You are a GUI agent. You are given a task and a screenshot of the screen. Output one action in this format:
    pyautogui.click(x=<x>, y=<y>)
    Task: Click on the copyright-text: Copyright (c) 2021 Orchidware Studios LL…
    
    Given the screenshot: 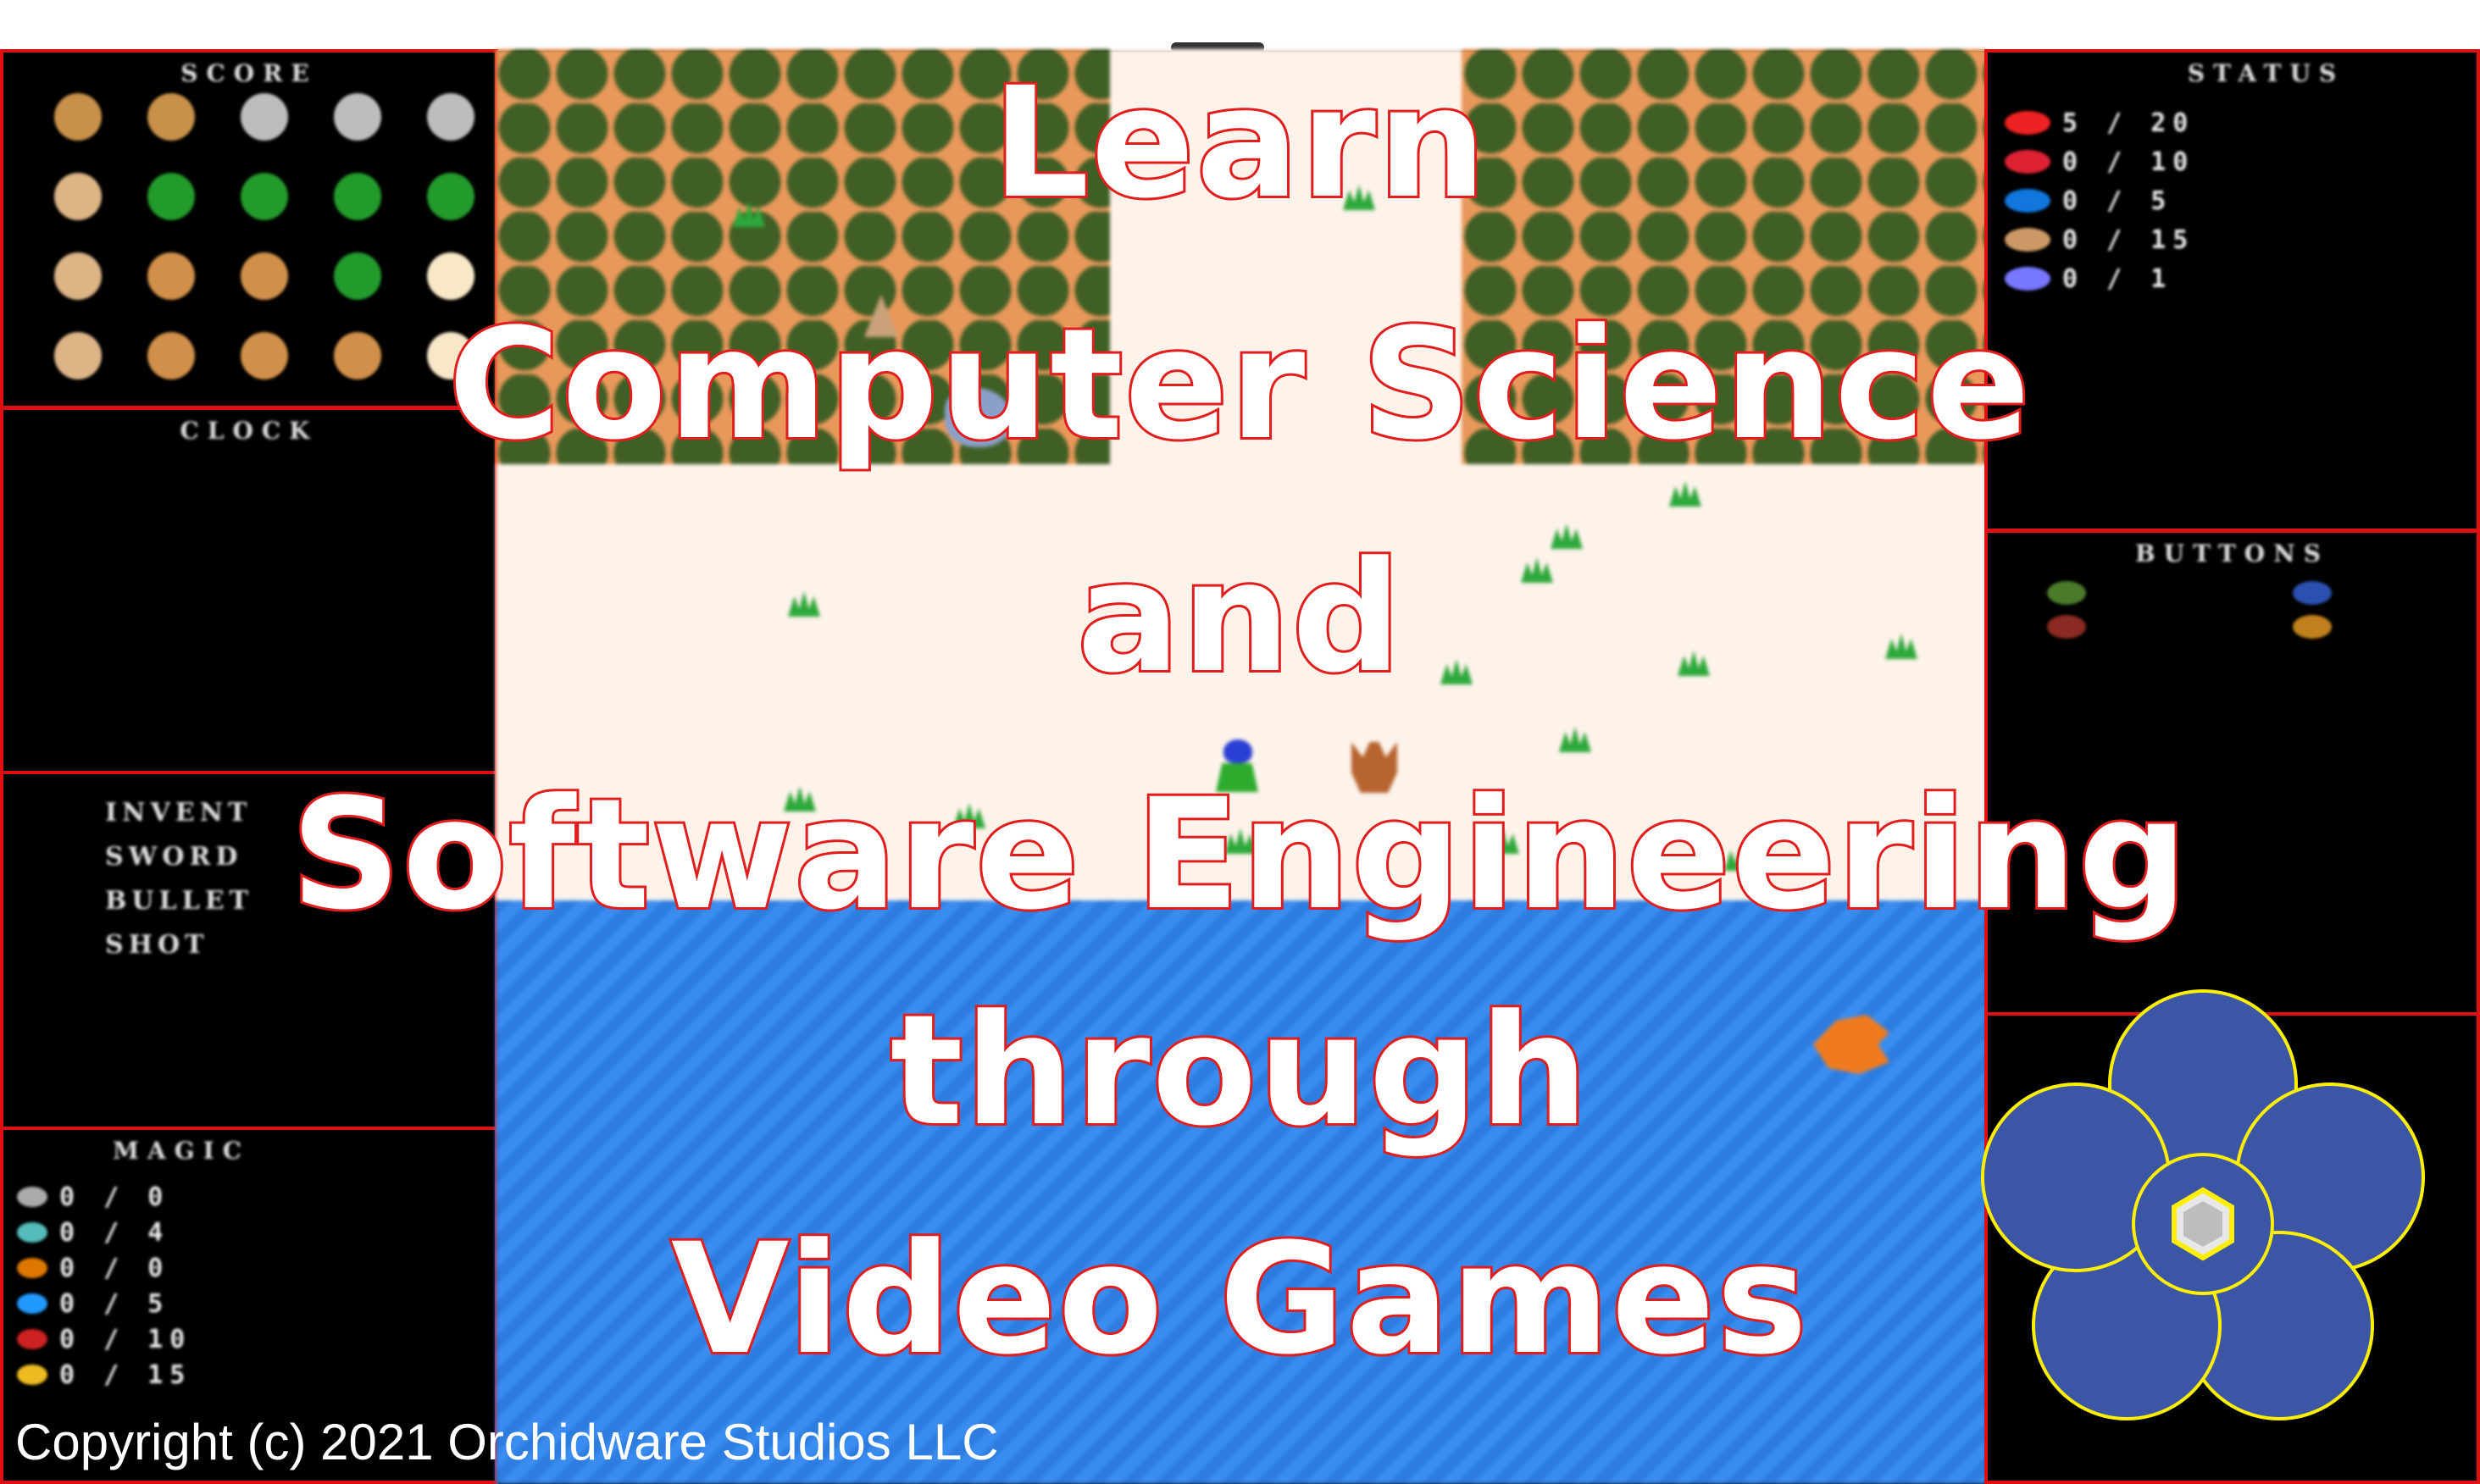 What is the action you would take?
    pyautogui.click(x=507, y=1442)
    